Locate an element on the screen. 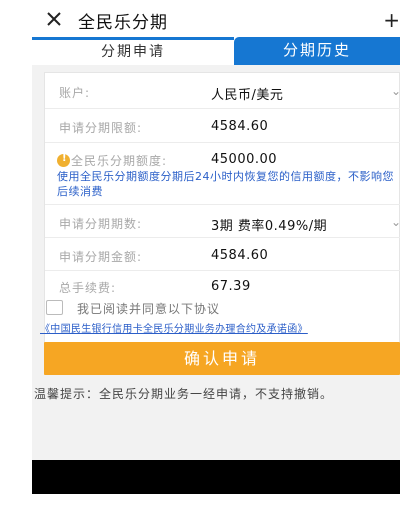 The width and height of the screenshot is (400, 505). limit-value: 4584.60 is located at coordinates (240, 126).